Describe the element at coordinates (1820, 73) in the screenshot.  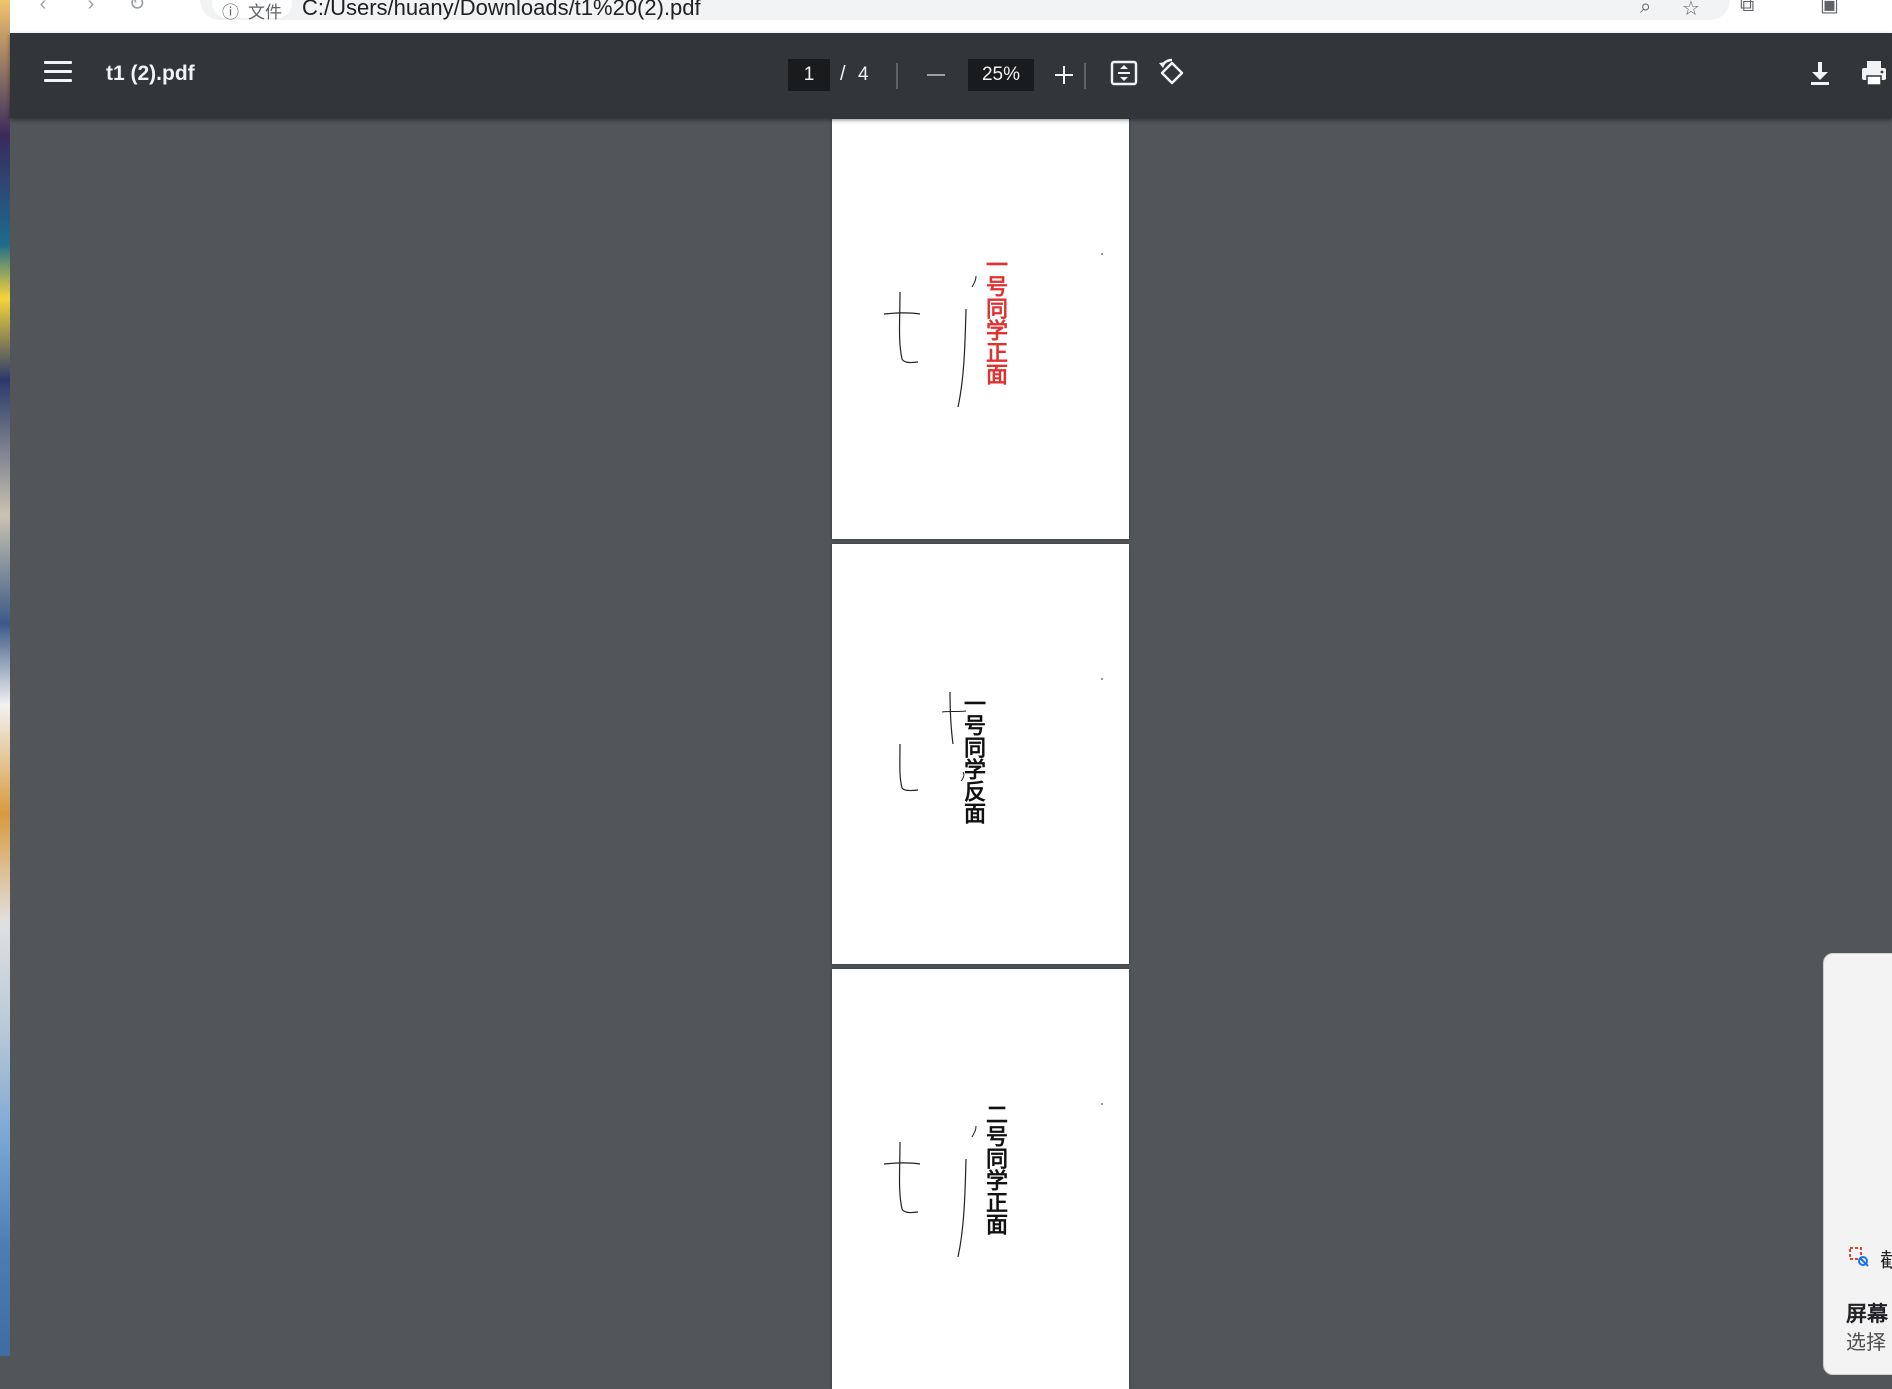
I see `download-icon` at that location.